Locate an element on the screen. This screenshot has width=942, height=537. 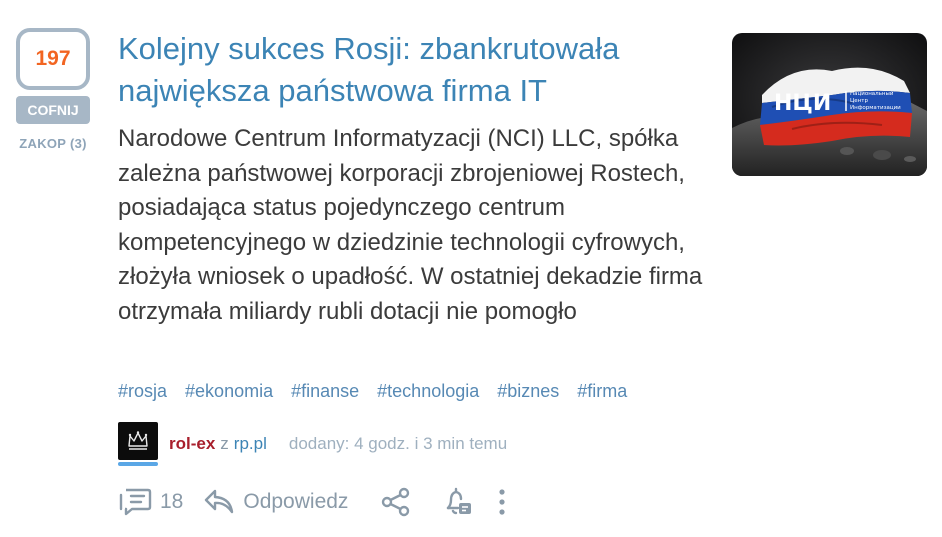
comments-icon is located at coordinates (135, 502).